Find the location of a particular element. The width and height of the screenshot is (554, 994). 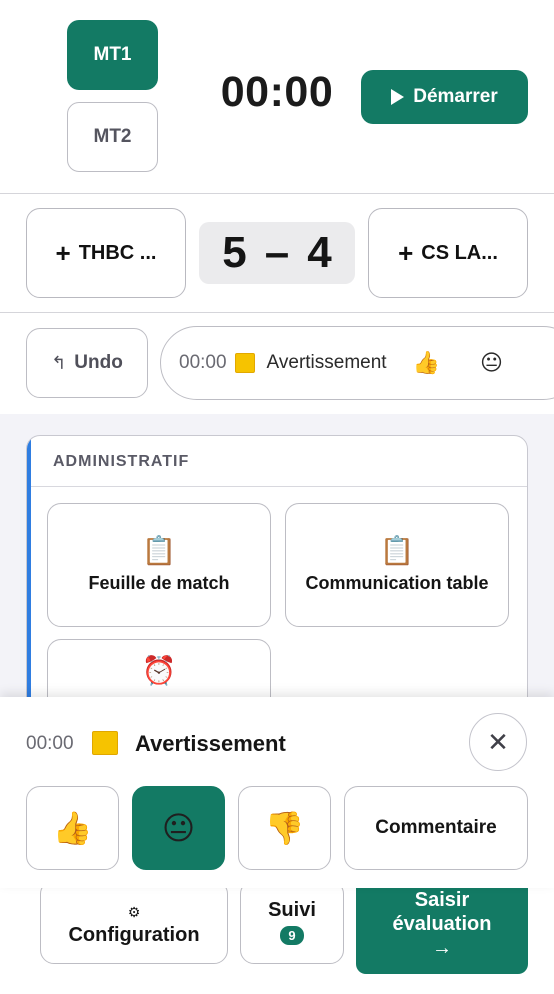

rating-negative-button: 👎 is located at coordinates (284, 828).